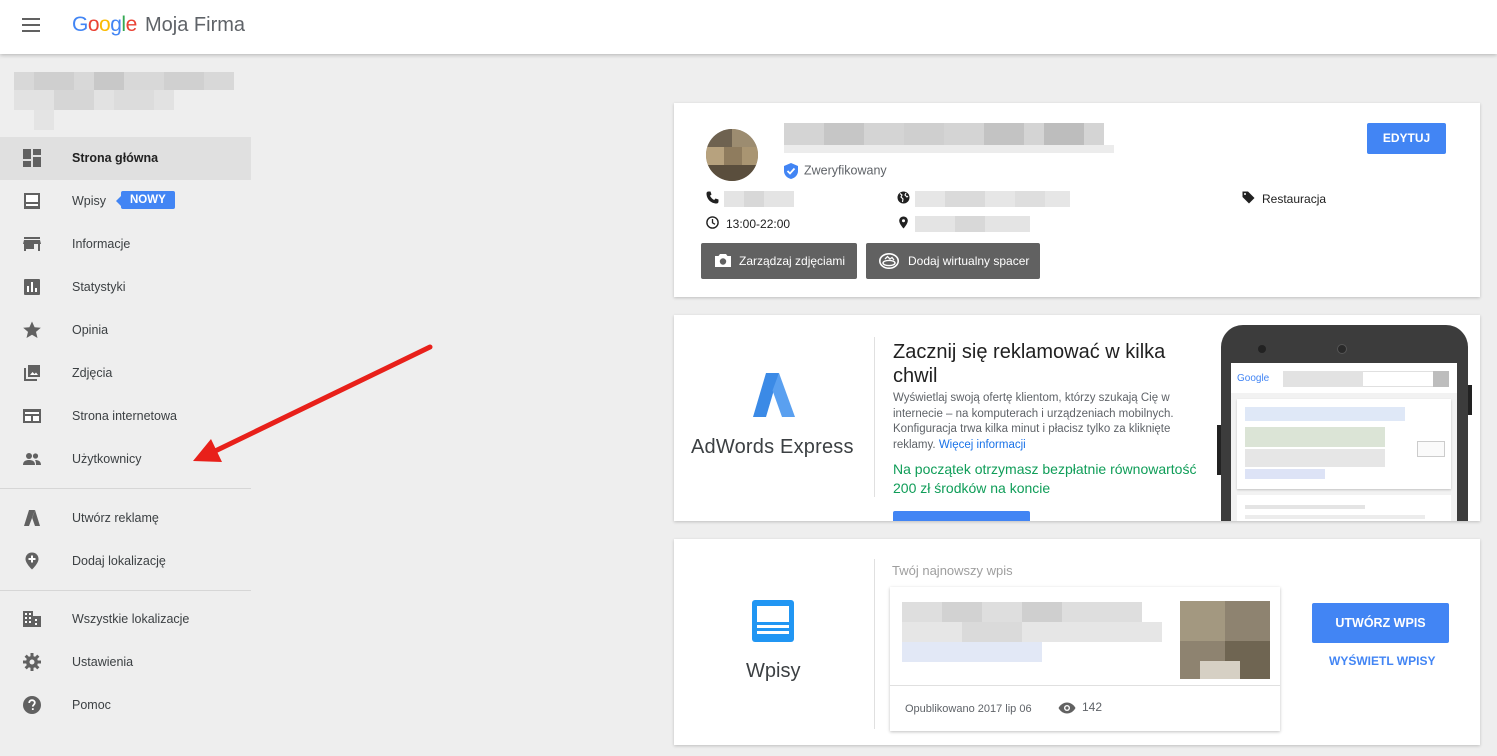 The height and width of the screenshot is (756, 1497). What do you see at coordinates (1335, 517) in the screenshot?
I see `phone-result-line` at bounding box center [1335, 517].